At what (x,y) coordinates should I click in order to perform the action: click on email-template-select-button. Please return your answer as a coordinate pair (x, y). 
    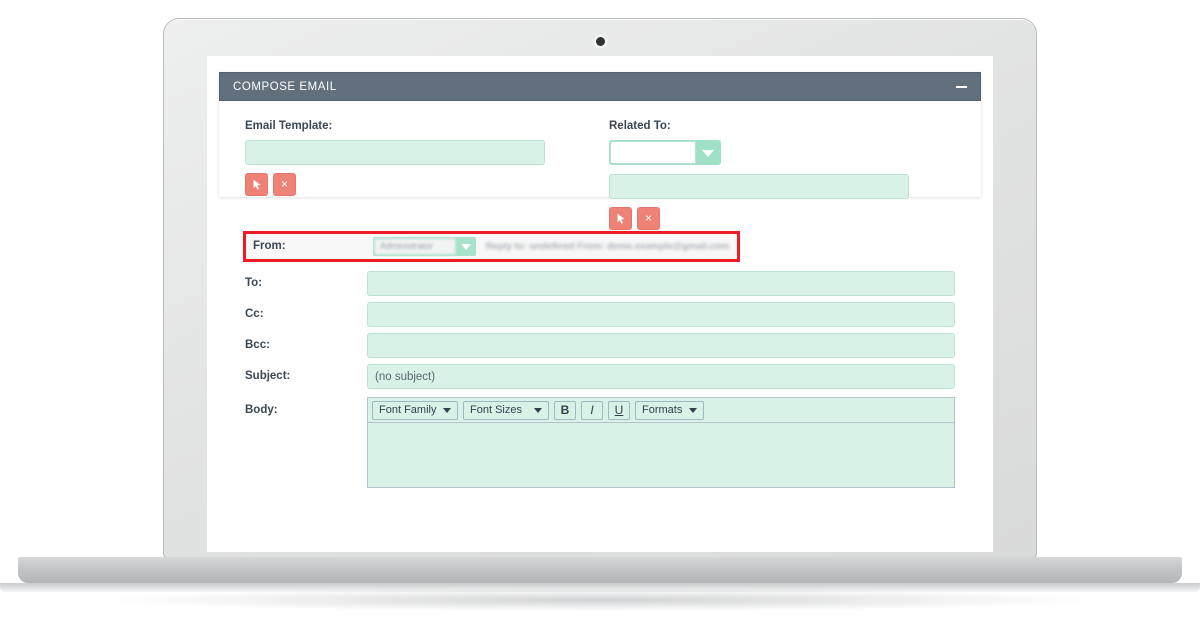
    Looking at the image, I should click on (256, 184).